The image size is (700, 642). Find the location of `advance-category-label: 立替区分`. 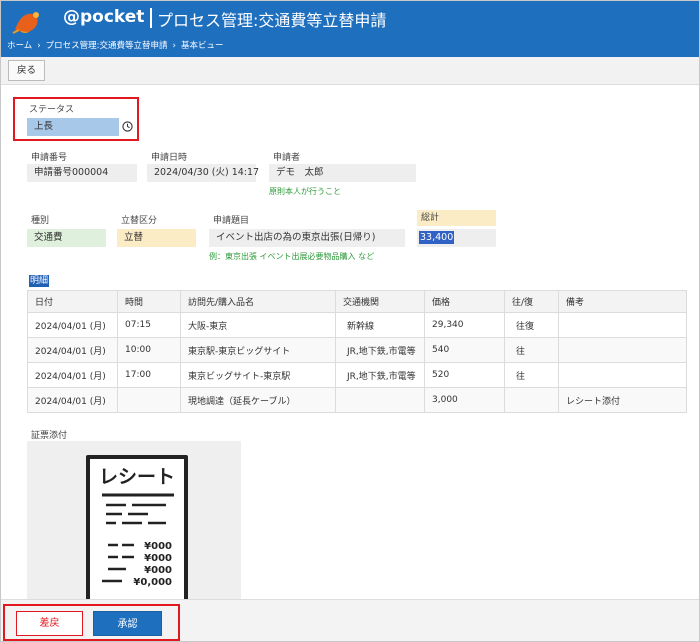

advance-category-label: 立替区分 is located at coordinates (139, 221).